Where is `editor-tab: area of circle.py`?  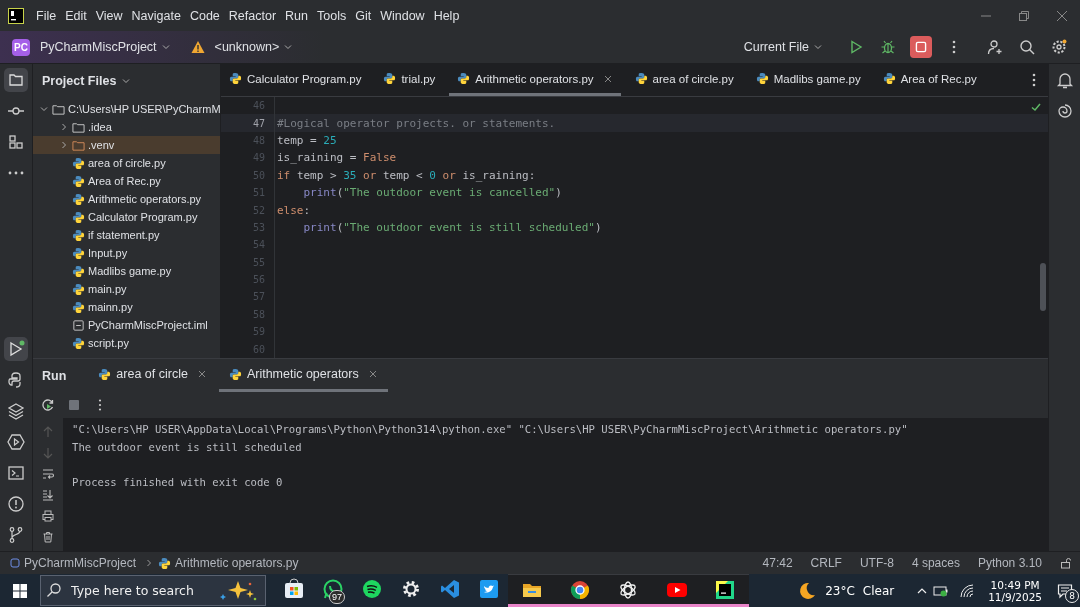
editor-tab: area of circle.py is located at coordinates (684, 80).